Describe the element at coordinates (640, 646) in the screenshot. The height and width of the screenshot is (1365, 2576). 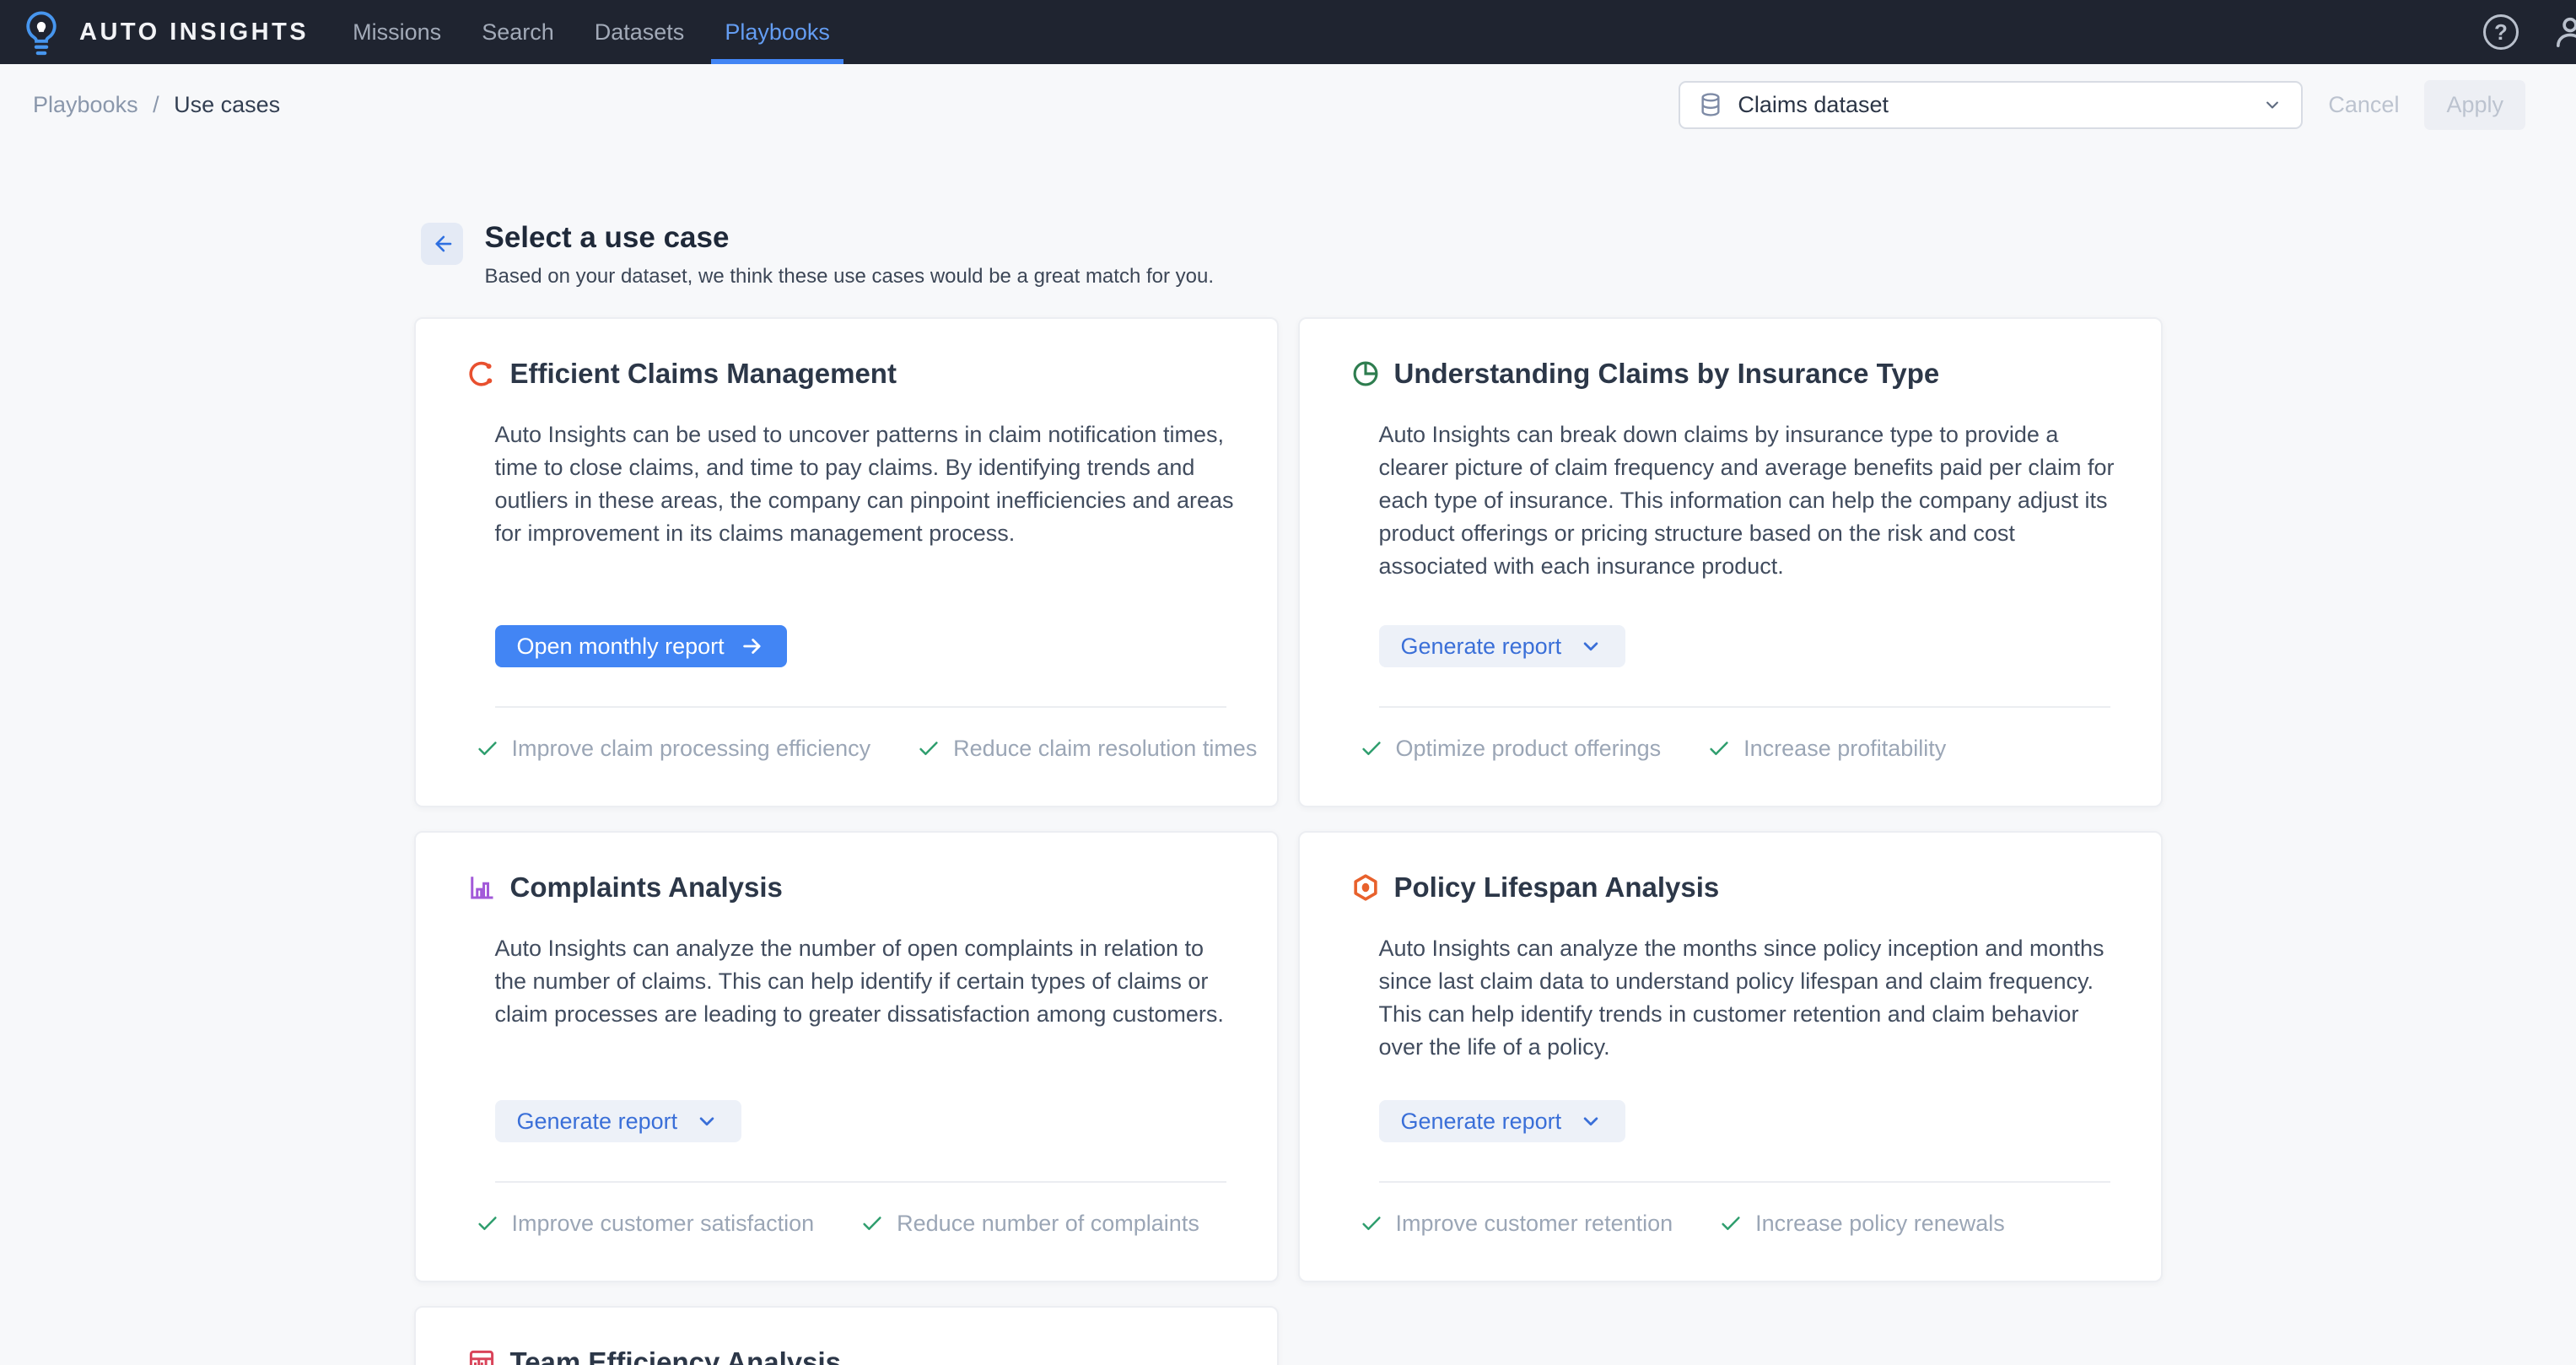
I see `open-monthly-report-button: Open monthly report` at that location.